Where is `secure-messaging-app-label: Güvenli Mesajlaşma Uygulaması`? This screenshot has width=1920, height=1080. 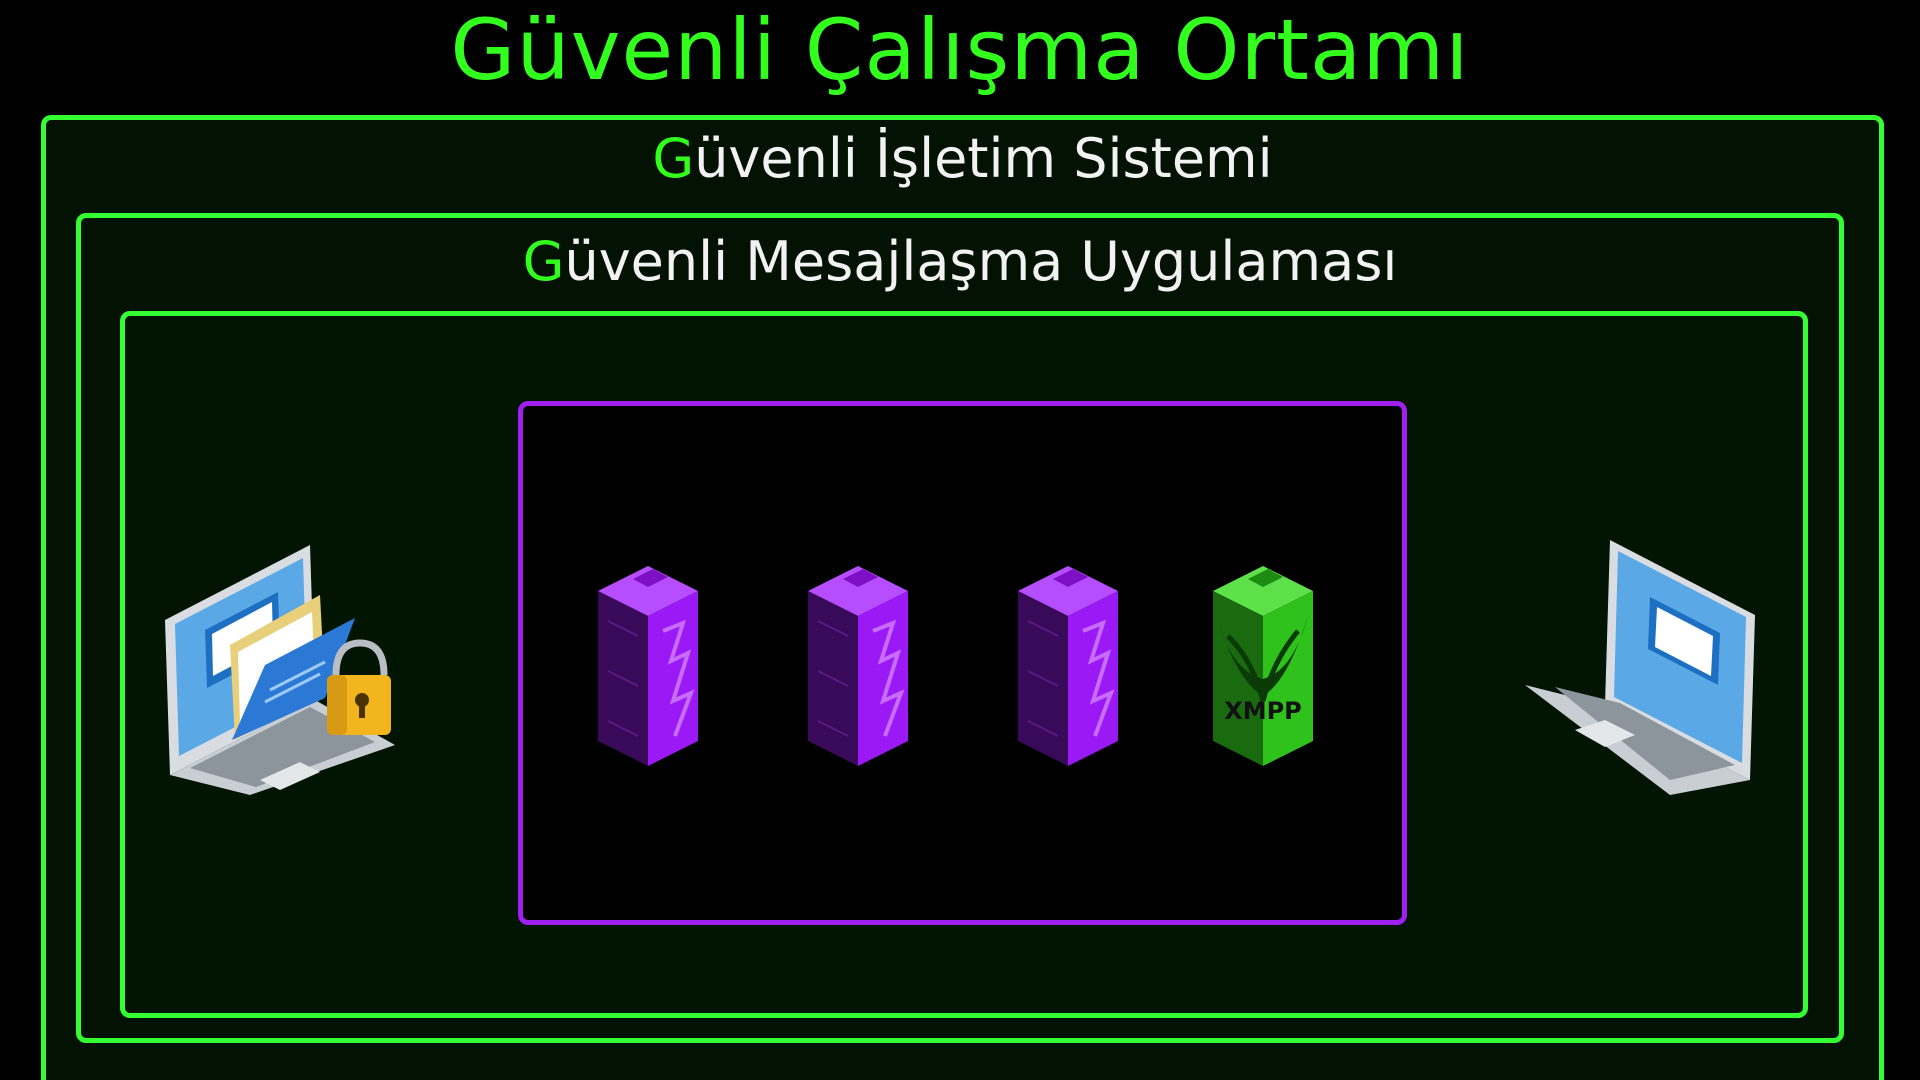 secure-messaging-app-label: Güvenli Mesajlaşma Uygulaması is located at coordinates (960, 261).